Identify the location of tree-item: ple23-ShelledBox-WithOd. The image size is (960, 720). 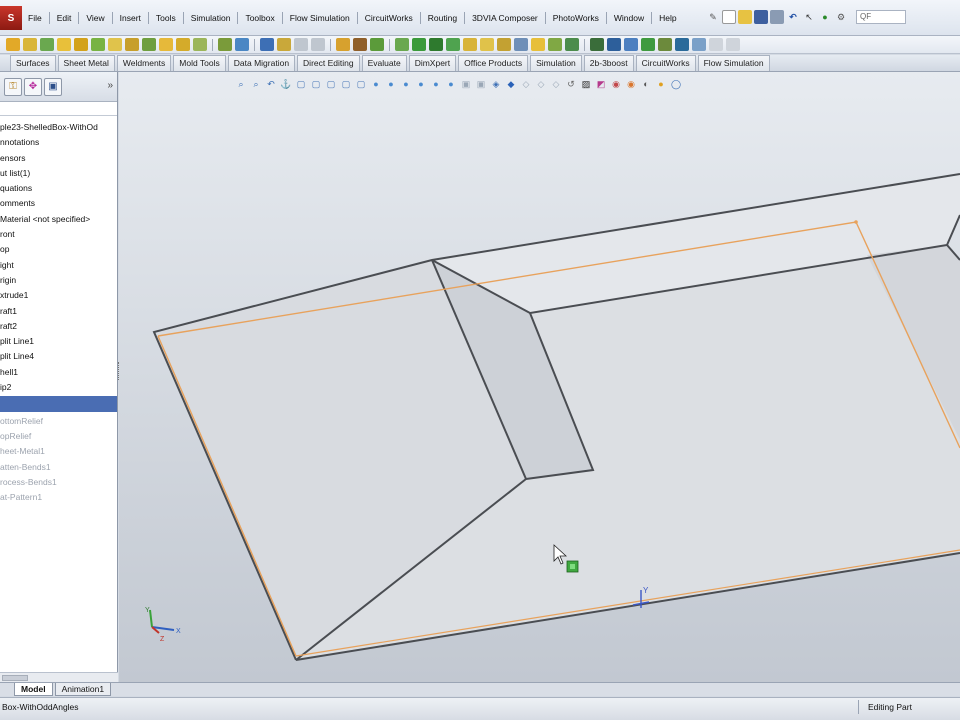
(58, 127).